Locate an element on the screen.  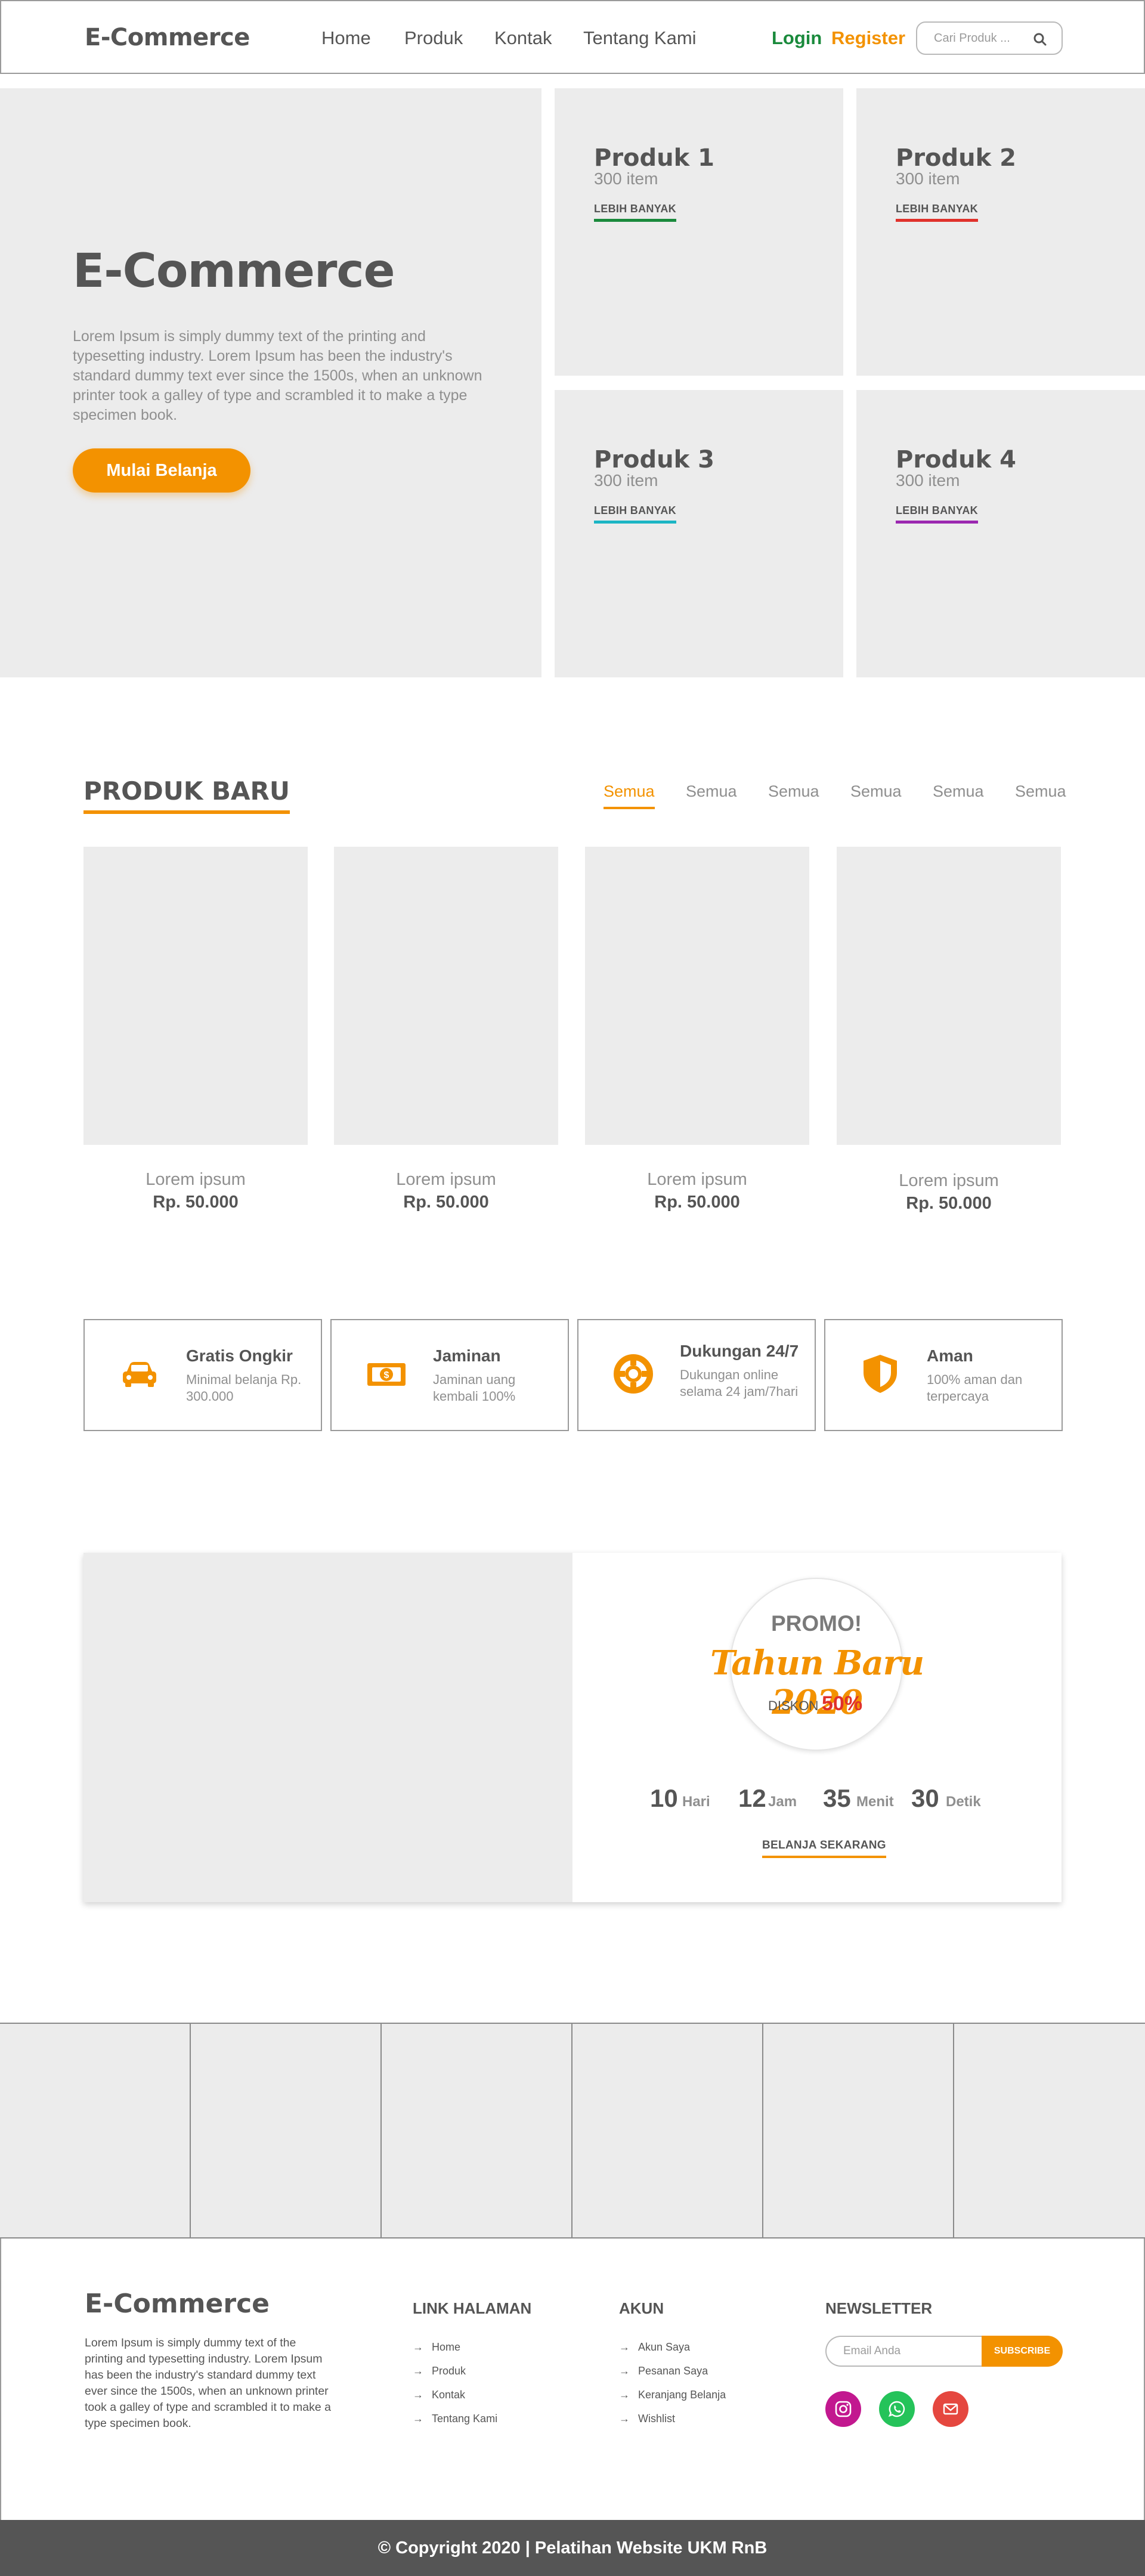
footer-account-label: Pesanan Saya is located at coordinates (673, 2371).